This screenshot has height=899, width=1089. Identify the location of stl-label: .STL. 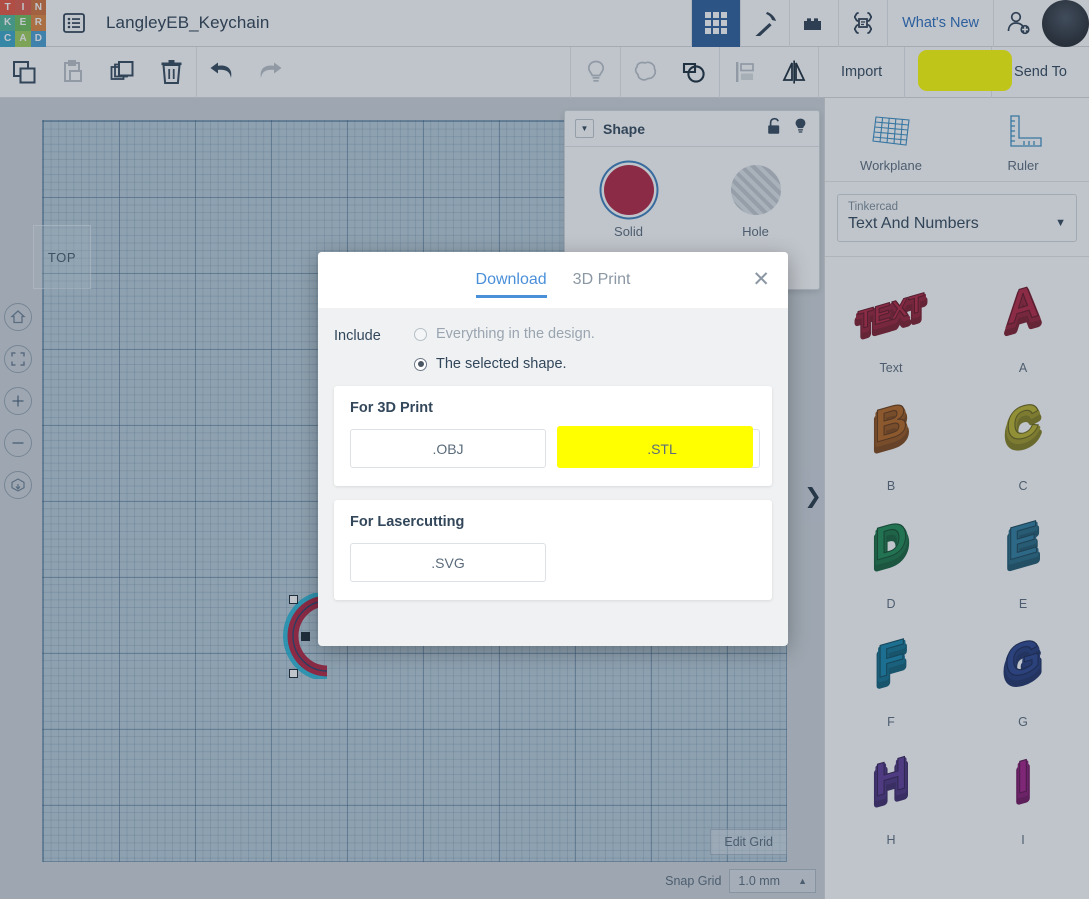
(662, 448).